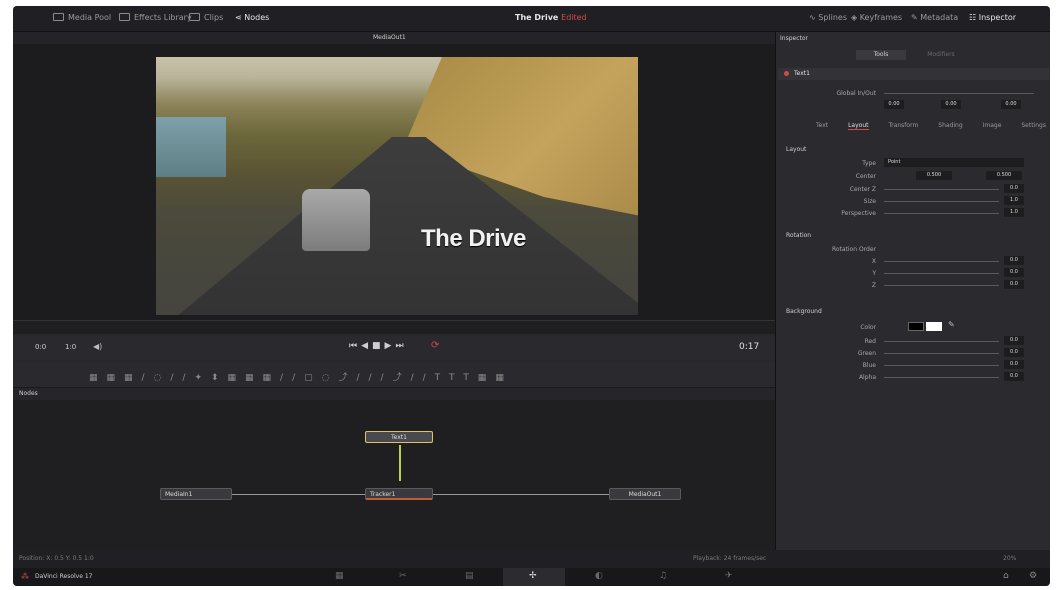 Image resolution: width=1062 pixels, height=590 pixels. I want to click on inspector-header: Inspector, so click(794, 38).